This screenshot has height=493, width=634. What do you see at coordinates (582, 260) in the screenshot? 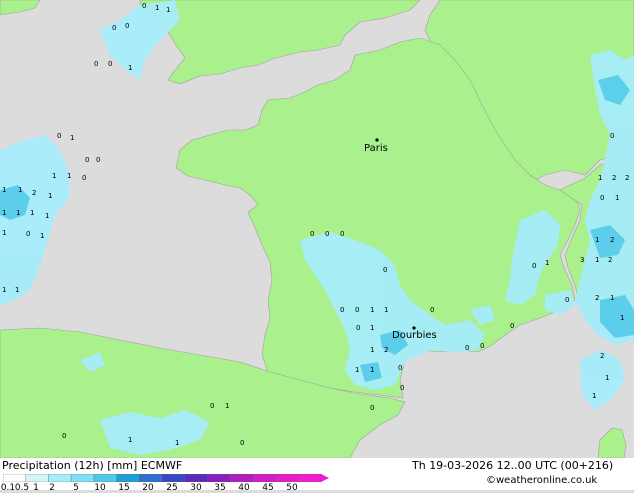
I see `svg-text: 3` at bounding box center [582, 260].